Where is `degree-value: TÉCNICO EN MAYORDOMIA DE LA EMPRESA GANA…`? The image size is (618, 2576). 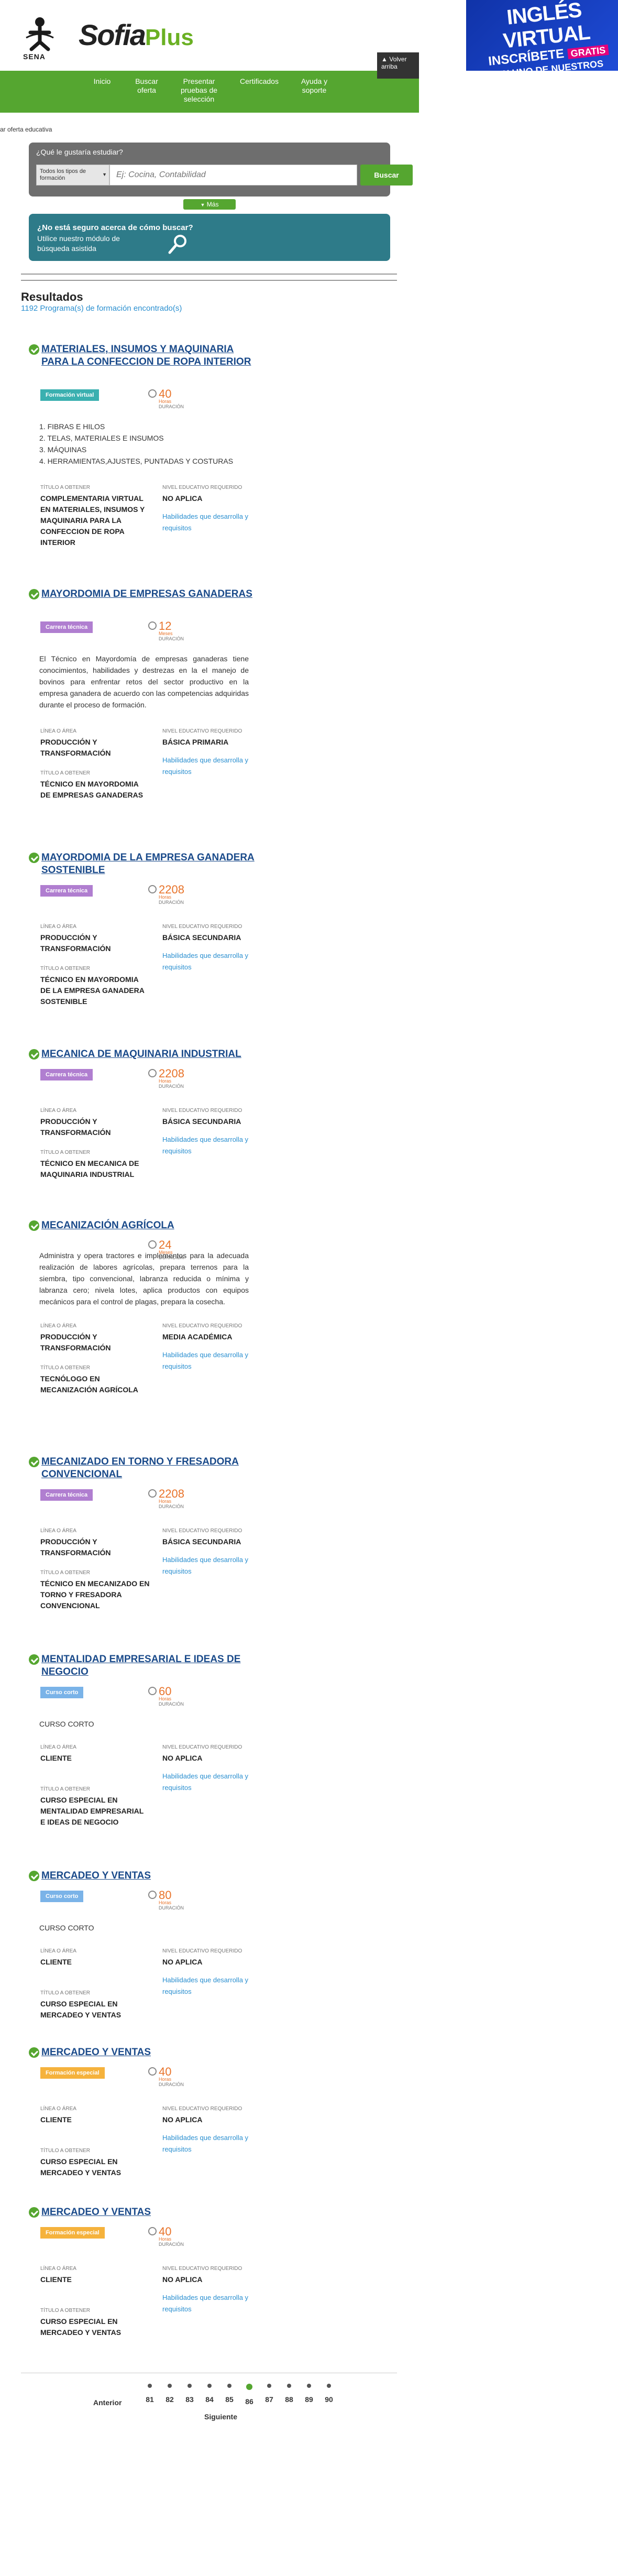
degree-value: TÉCNICO EN MAYORDOMIA DE LA EMPRESA GANA… is located at coordinates (92, 990).